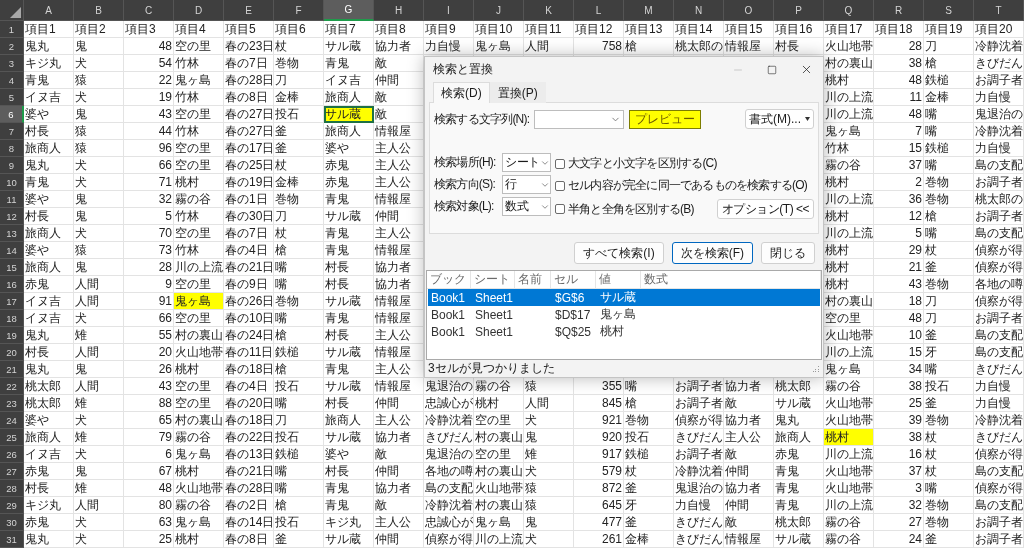  What do you see at coordinates (399, 10) in the screenshot?
I see `column-header: H` at bounding box center [399, 10].